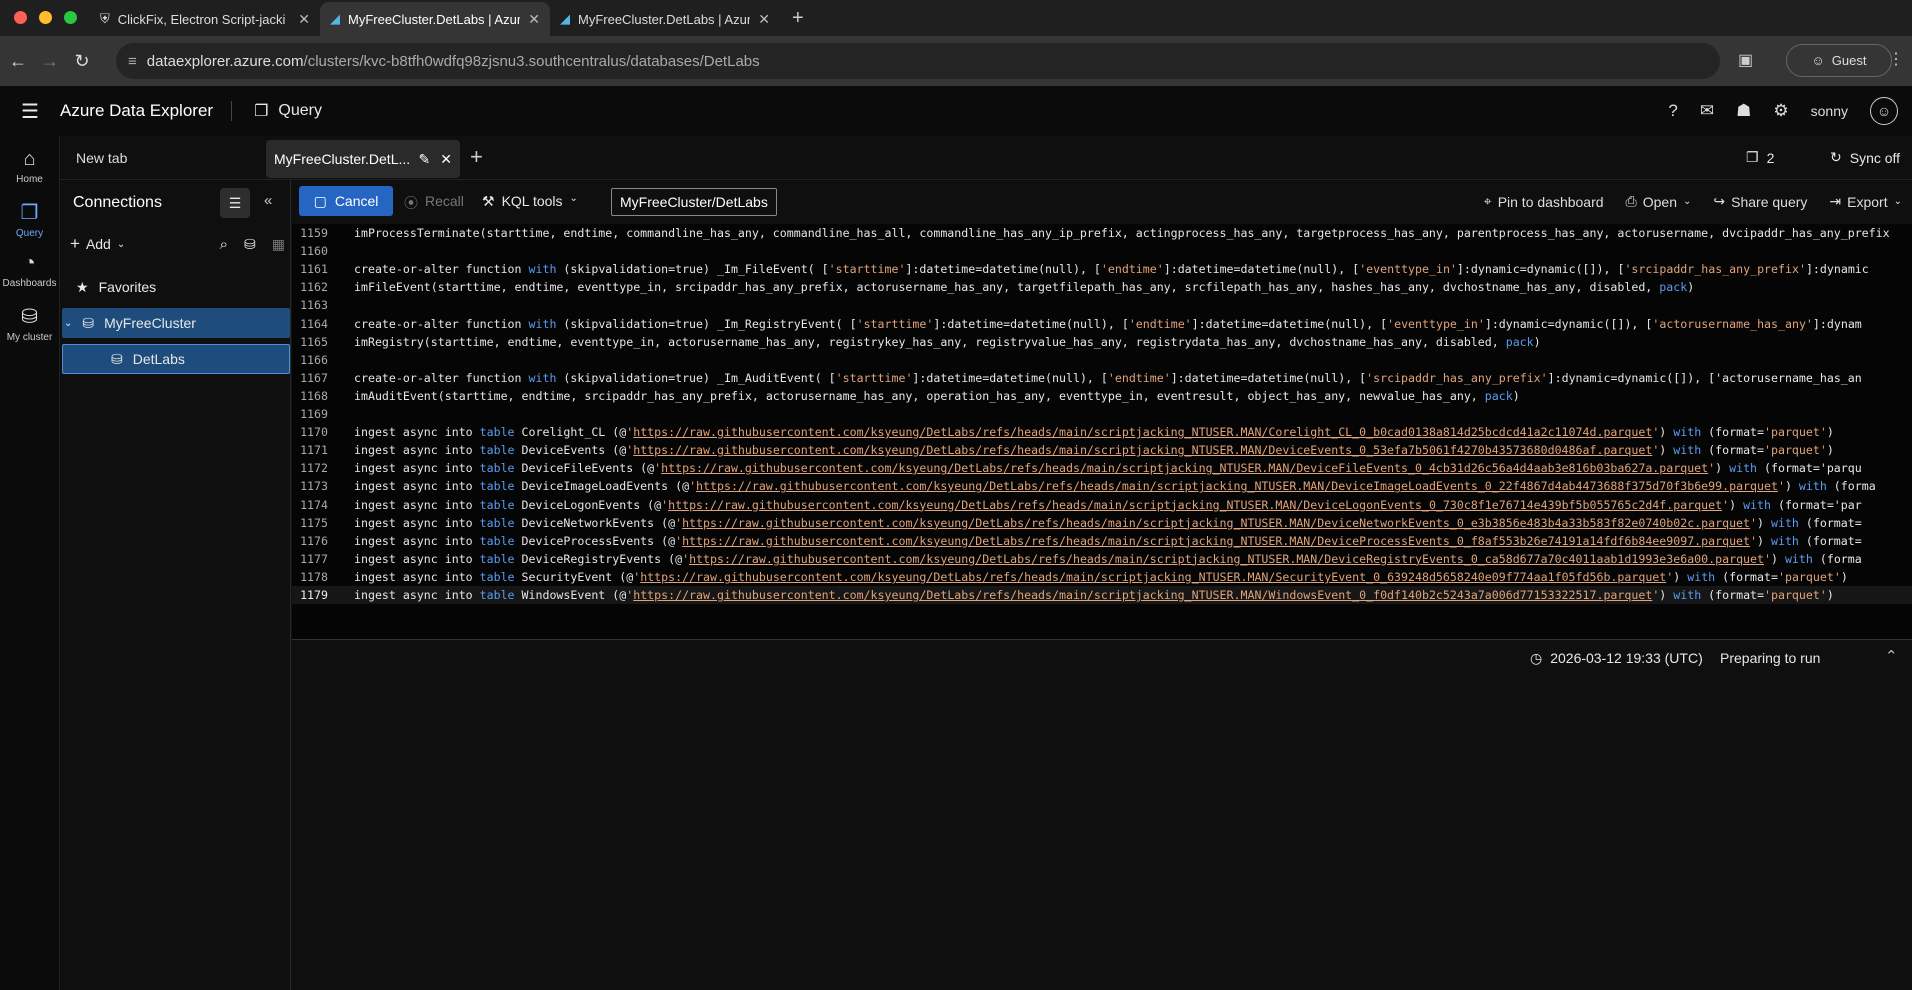 This screenshot has width=1912, height=990. I want to click on share-feedback-icon: ☗, so click(1743, 111).